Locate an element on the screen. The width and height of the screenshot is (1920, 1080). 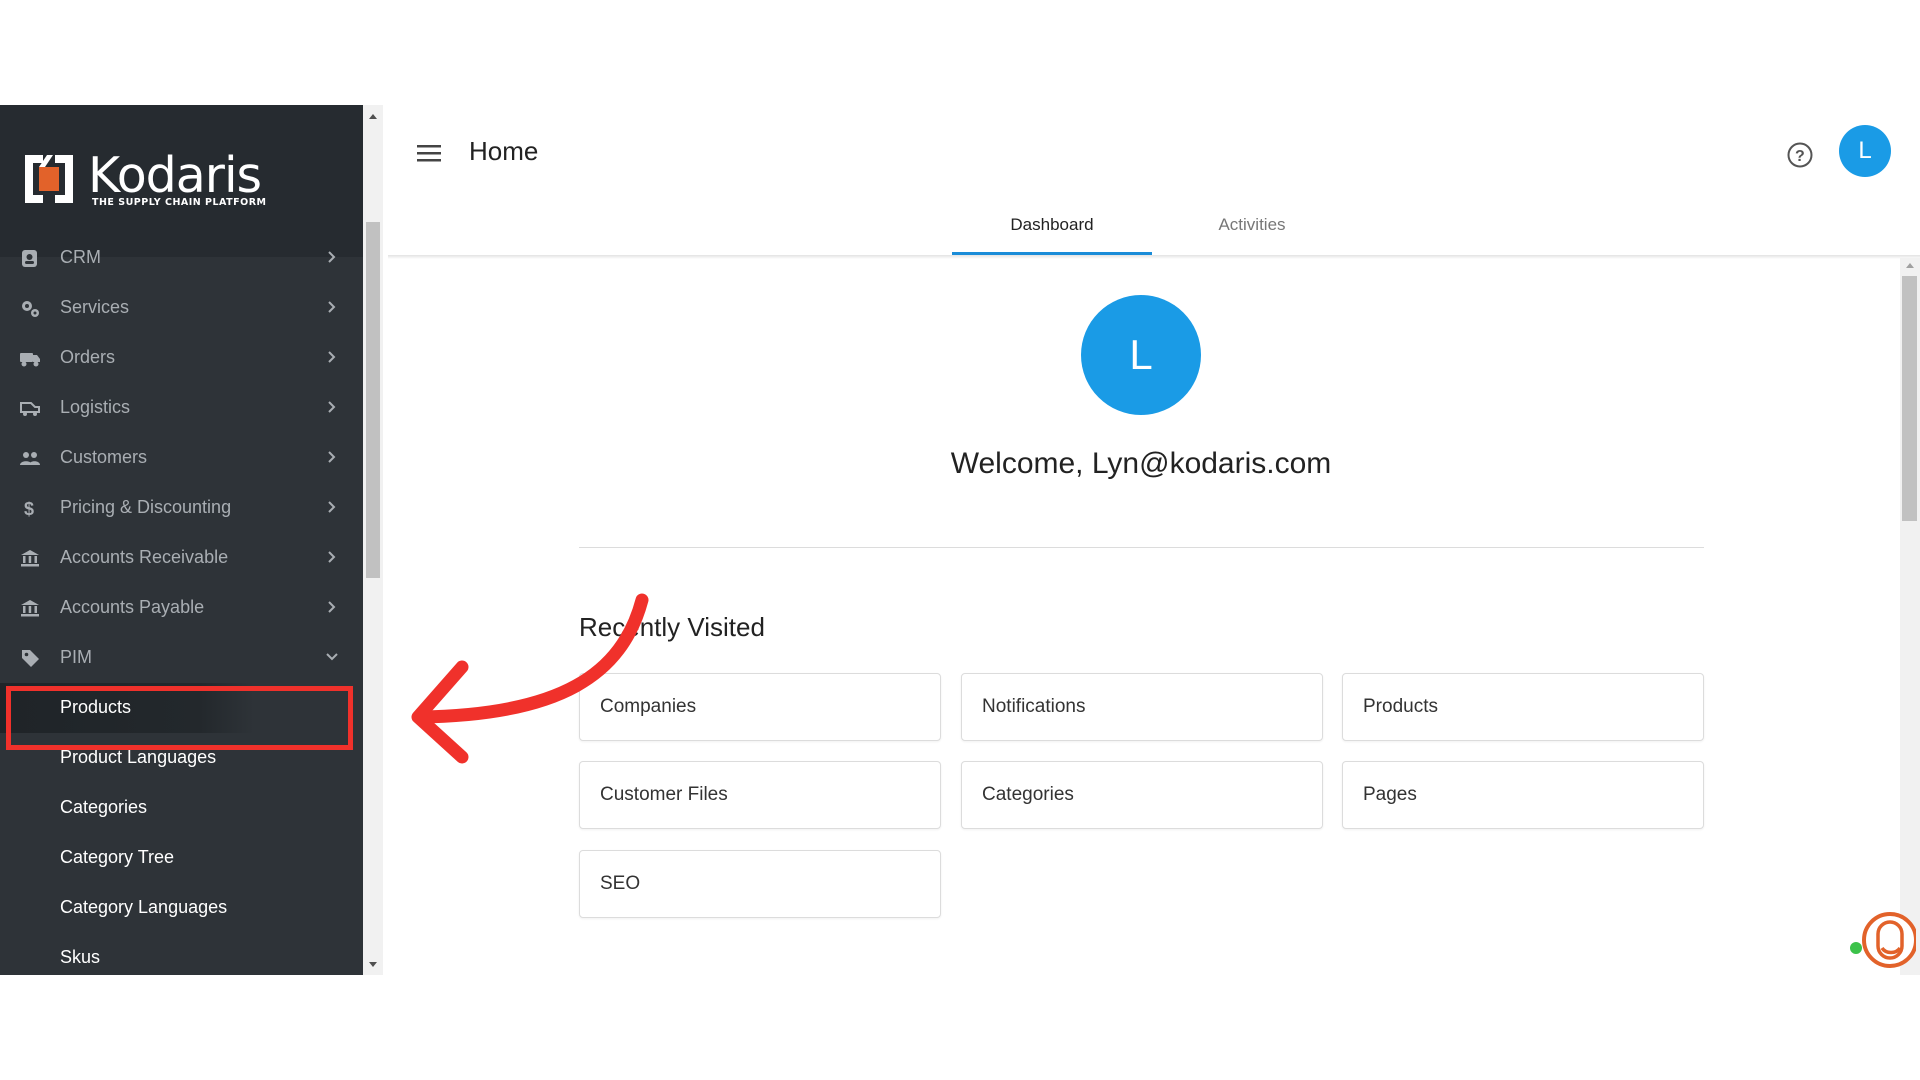
sidebar-item-accounts-receivable: Accounts Receivable is located at coordinates (181, 558).